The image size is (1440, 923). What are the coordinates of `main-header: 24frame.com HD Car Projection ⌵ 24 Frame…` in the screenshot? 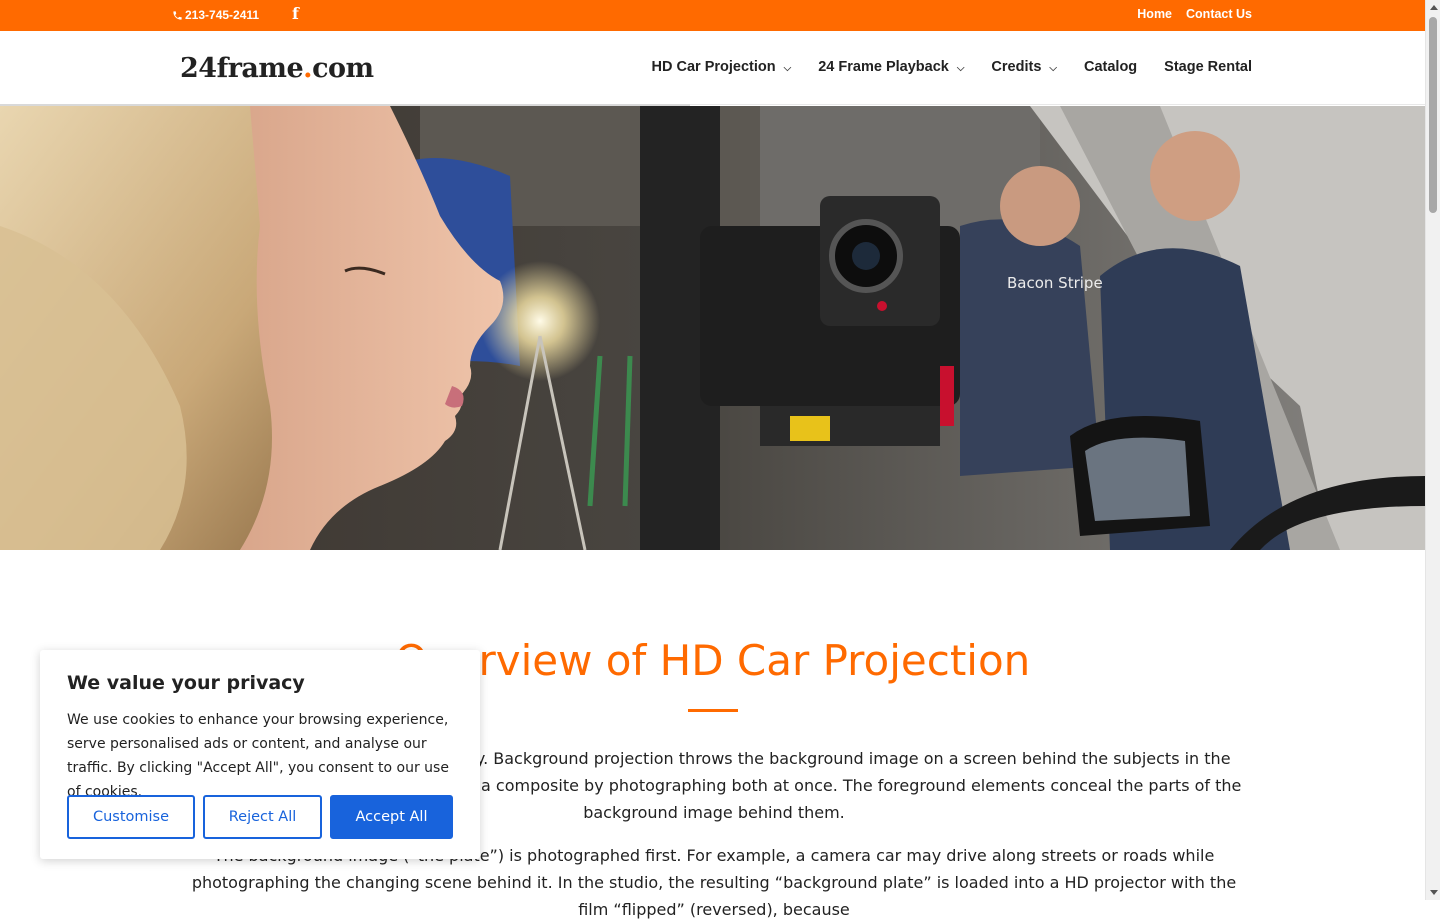 It's located at (712, 68).